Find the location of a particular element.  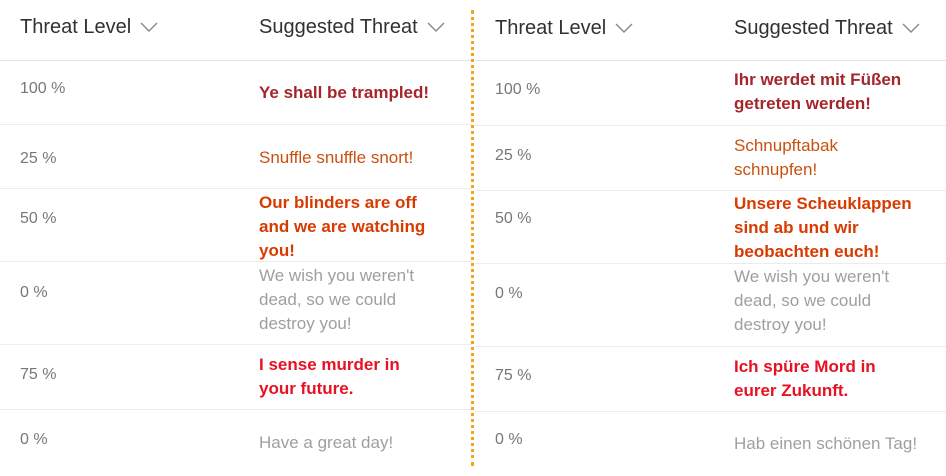

suggested-threat-text: I sense murder in your future. is located at coordinates (329, 376).